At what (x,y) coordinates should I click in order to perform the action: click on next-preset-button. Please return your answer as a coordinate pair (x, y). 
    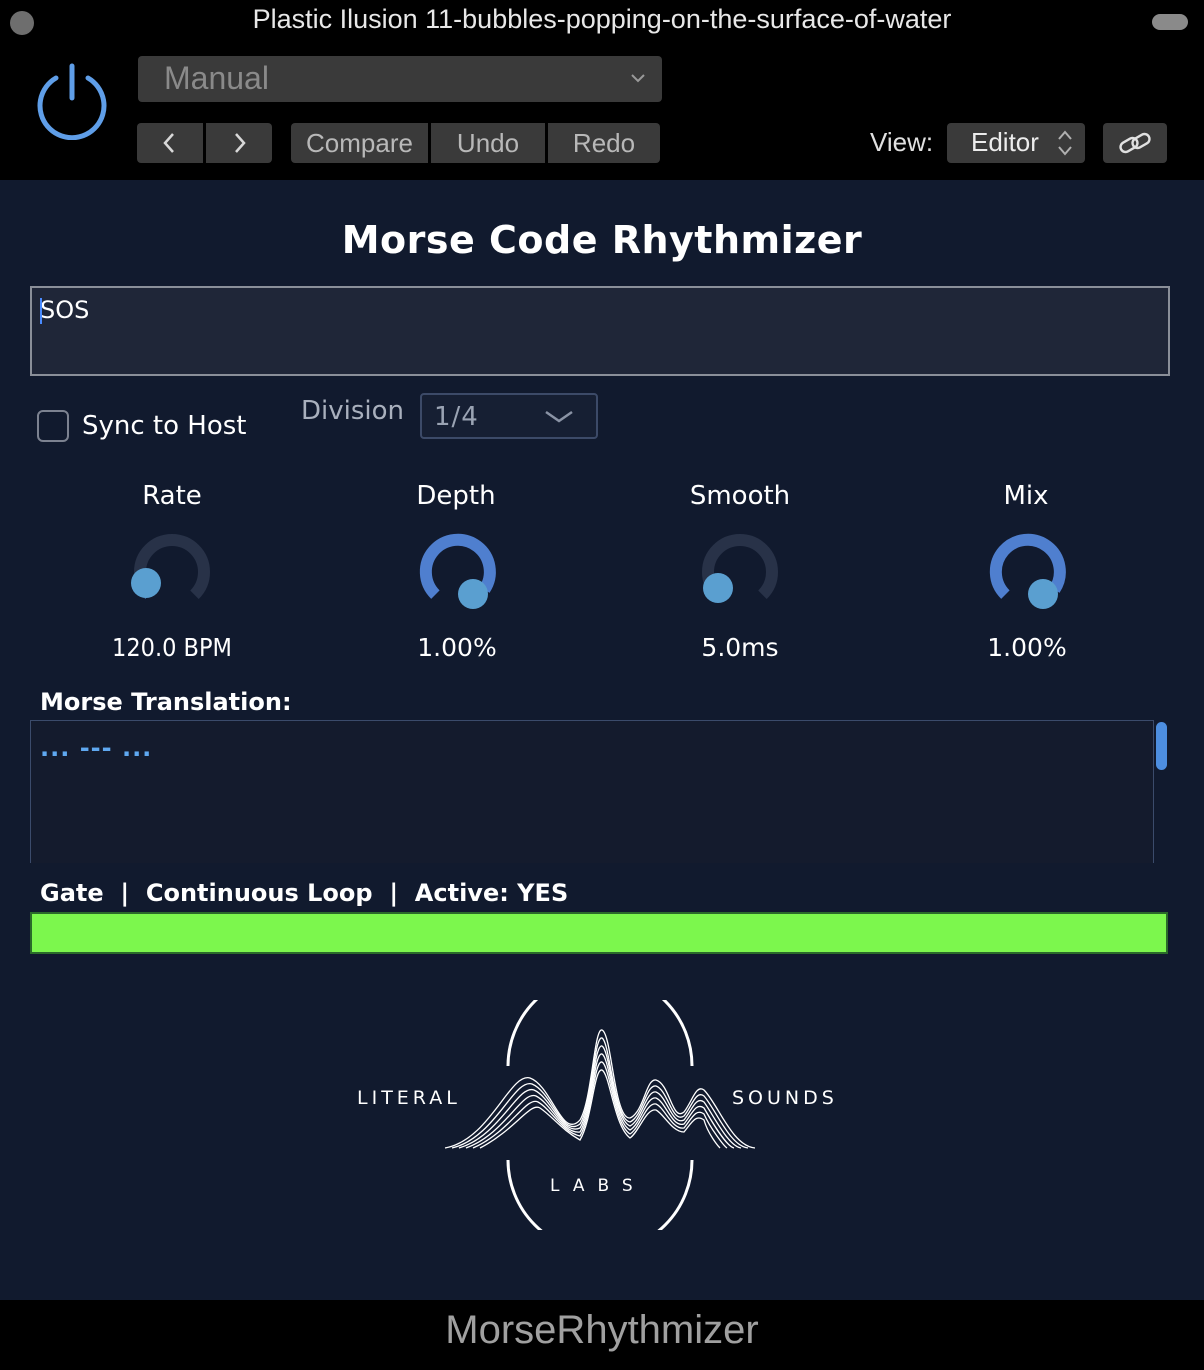
    Looking at the image, I should click on (239, 143).